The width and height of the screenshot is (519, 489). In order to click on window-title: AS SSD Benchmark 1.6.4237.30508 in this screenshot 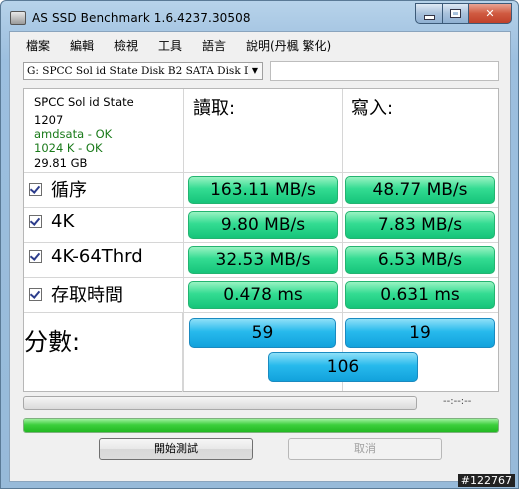, I will do `click(141, 18)`.